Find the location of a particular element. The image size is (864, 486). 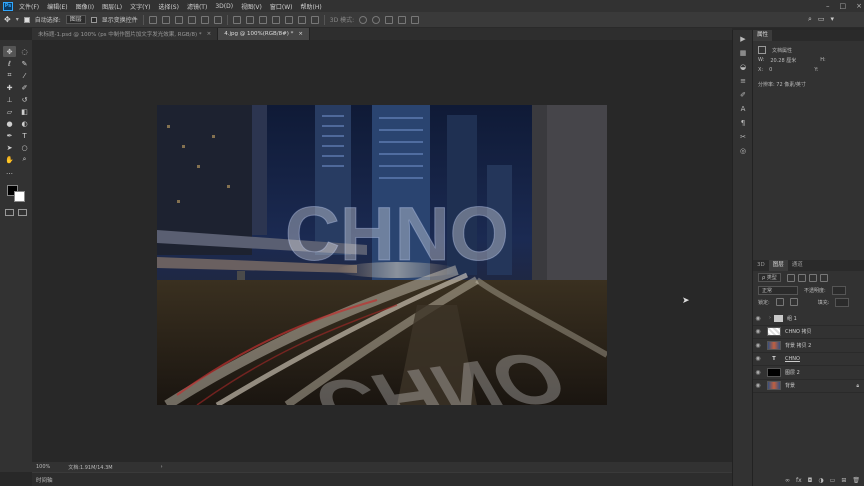

stamp-tool-icon: ⊥ is located at coordinates (9, 99).